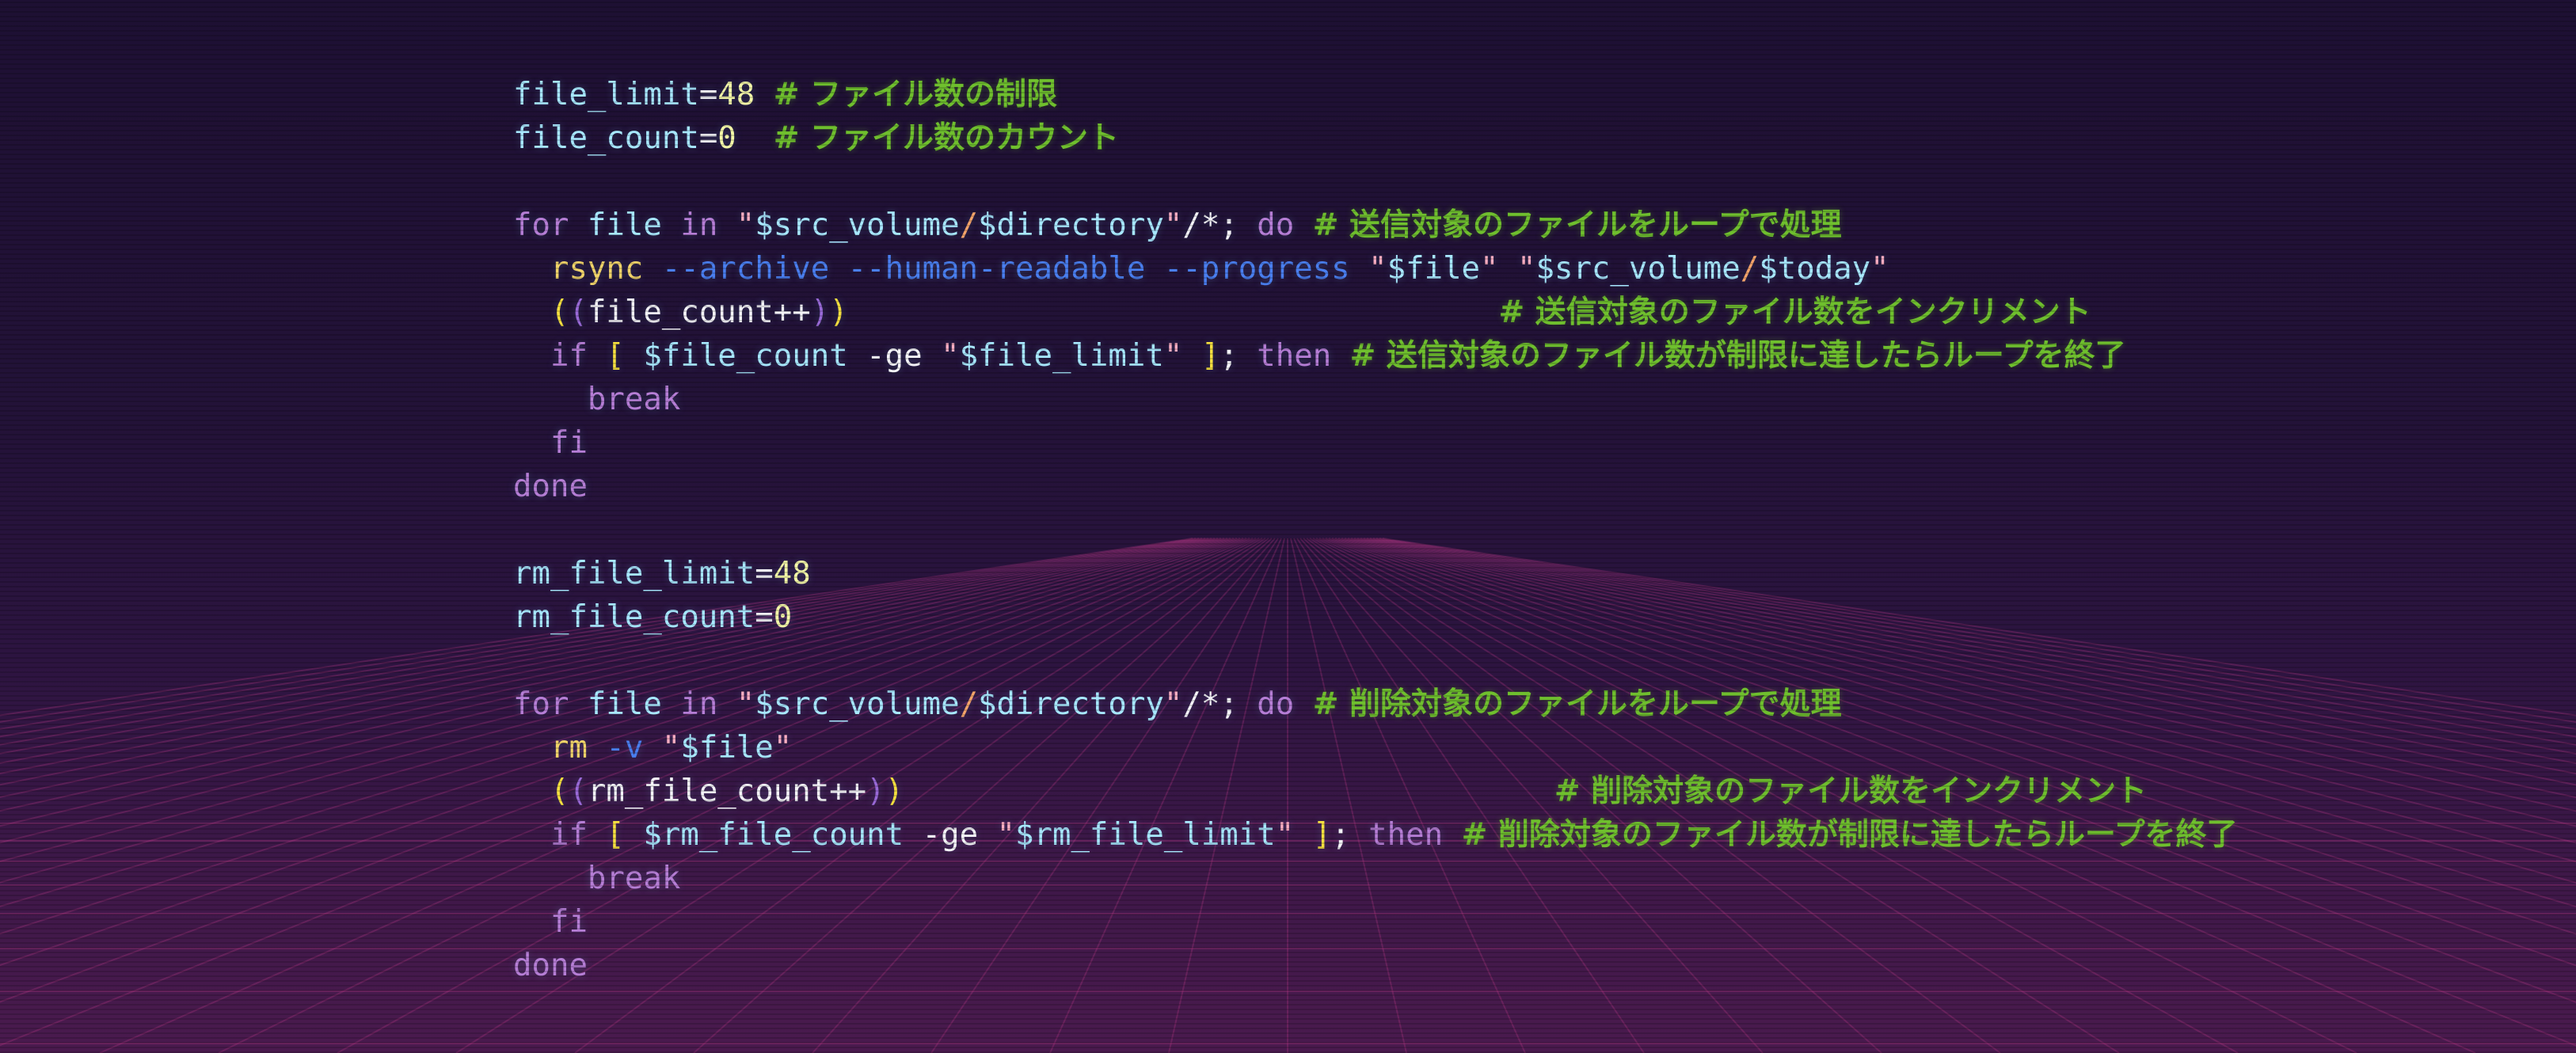 This screenshot has height=1053, width=2576. Describe the element at coordinates (1815, 269) in the screenshot. I see `code-variable: $today` at that location.